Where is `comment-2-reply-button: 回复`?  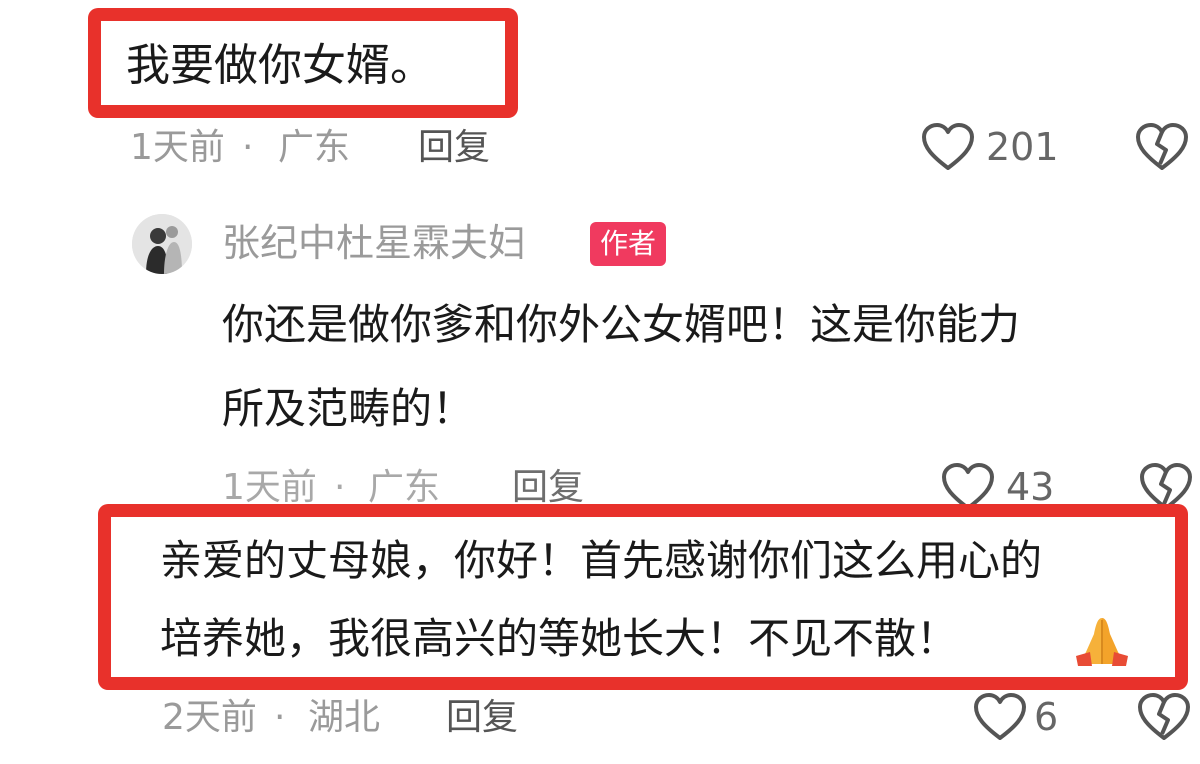
comment-2-reply-button: 回复 is located at coordinates (482, 718).